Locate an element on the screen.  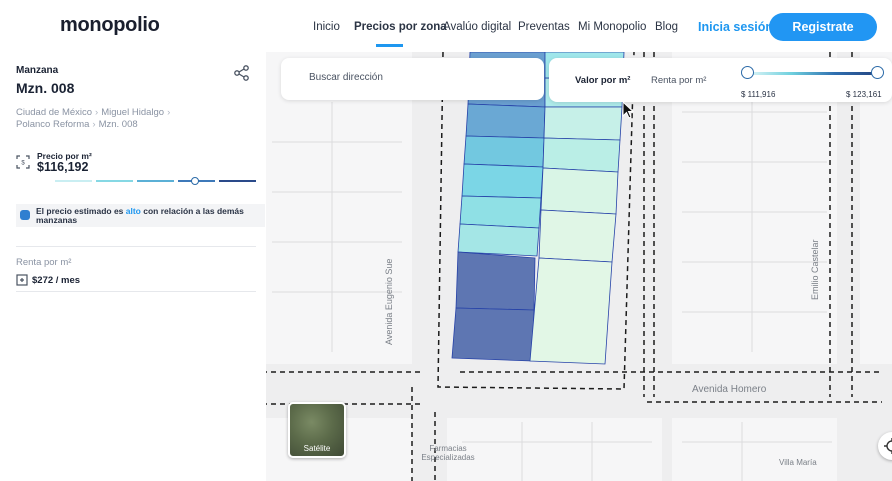
price-scale-marker is located at coordinates (195, 181).